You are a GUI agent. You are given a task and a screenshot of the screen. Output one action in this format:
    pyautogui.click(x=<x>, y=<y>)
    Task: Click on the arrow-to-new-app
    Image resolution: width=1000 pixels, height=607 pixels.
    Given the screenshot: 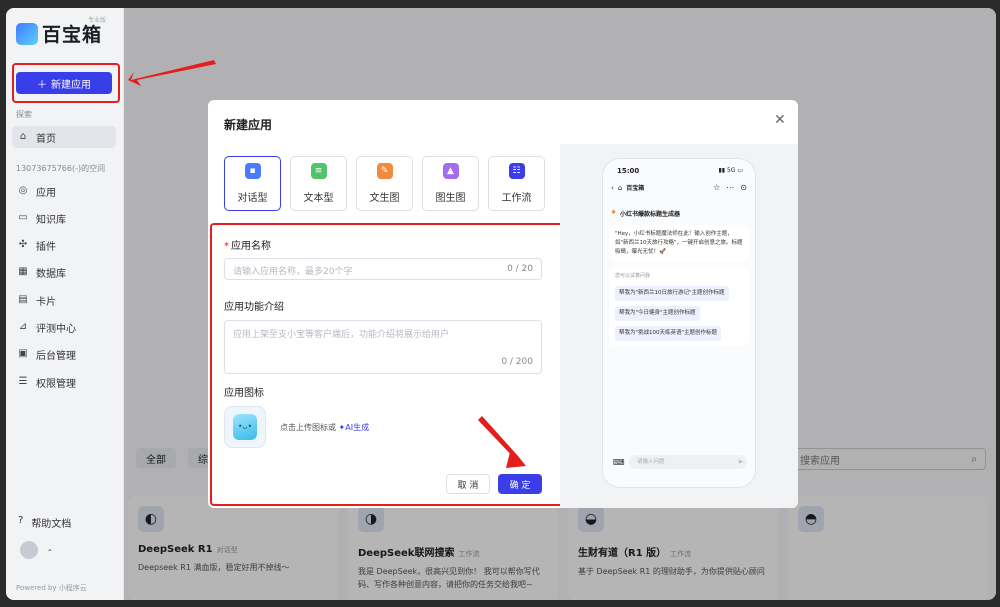 What is the action you would take?
    pyautogui.click(x=172, y=73)
    